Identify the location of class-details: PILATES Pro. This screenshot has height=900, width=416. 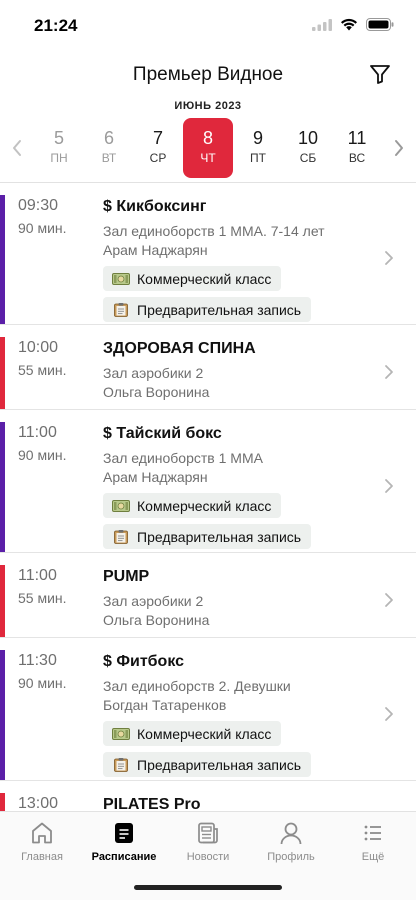
(239, 803).